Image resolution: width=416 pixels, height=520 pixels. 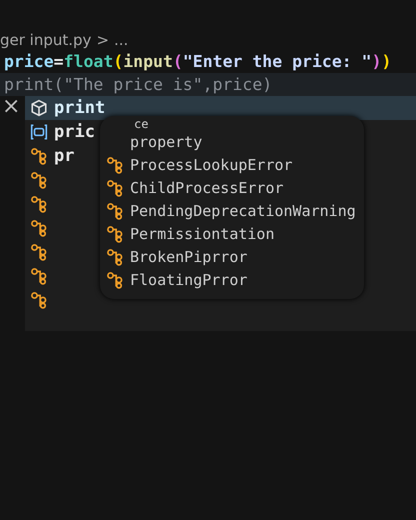 What do you see at coordinates (207, 187) in the screenshot?
I see `suggestion-item: ChildProcessError` at bounding box center [207, 187].